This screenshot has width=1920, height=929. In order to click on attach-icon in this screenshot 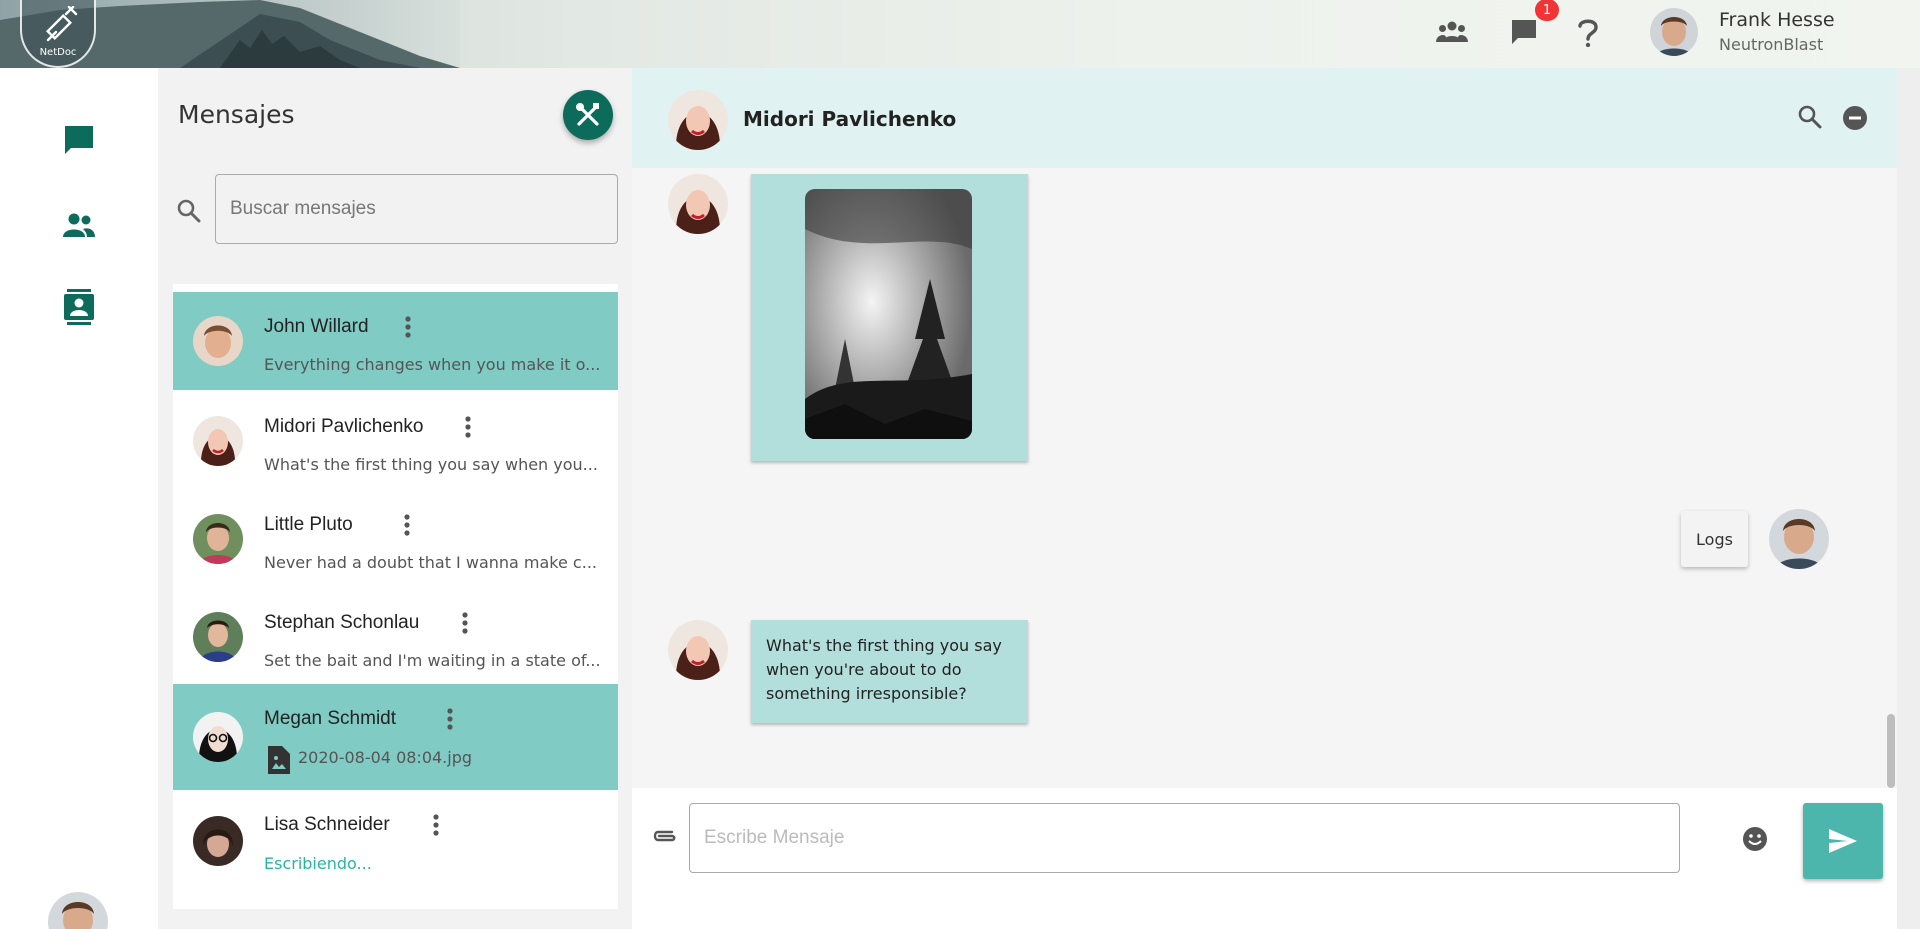, I will do `click(664, 838)`.